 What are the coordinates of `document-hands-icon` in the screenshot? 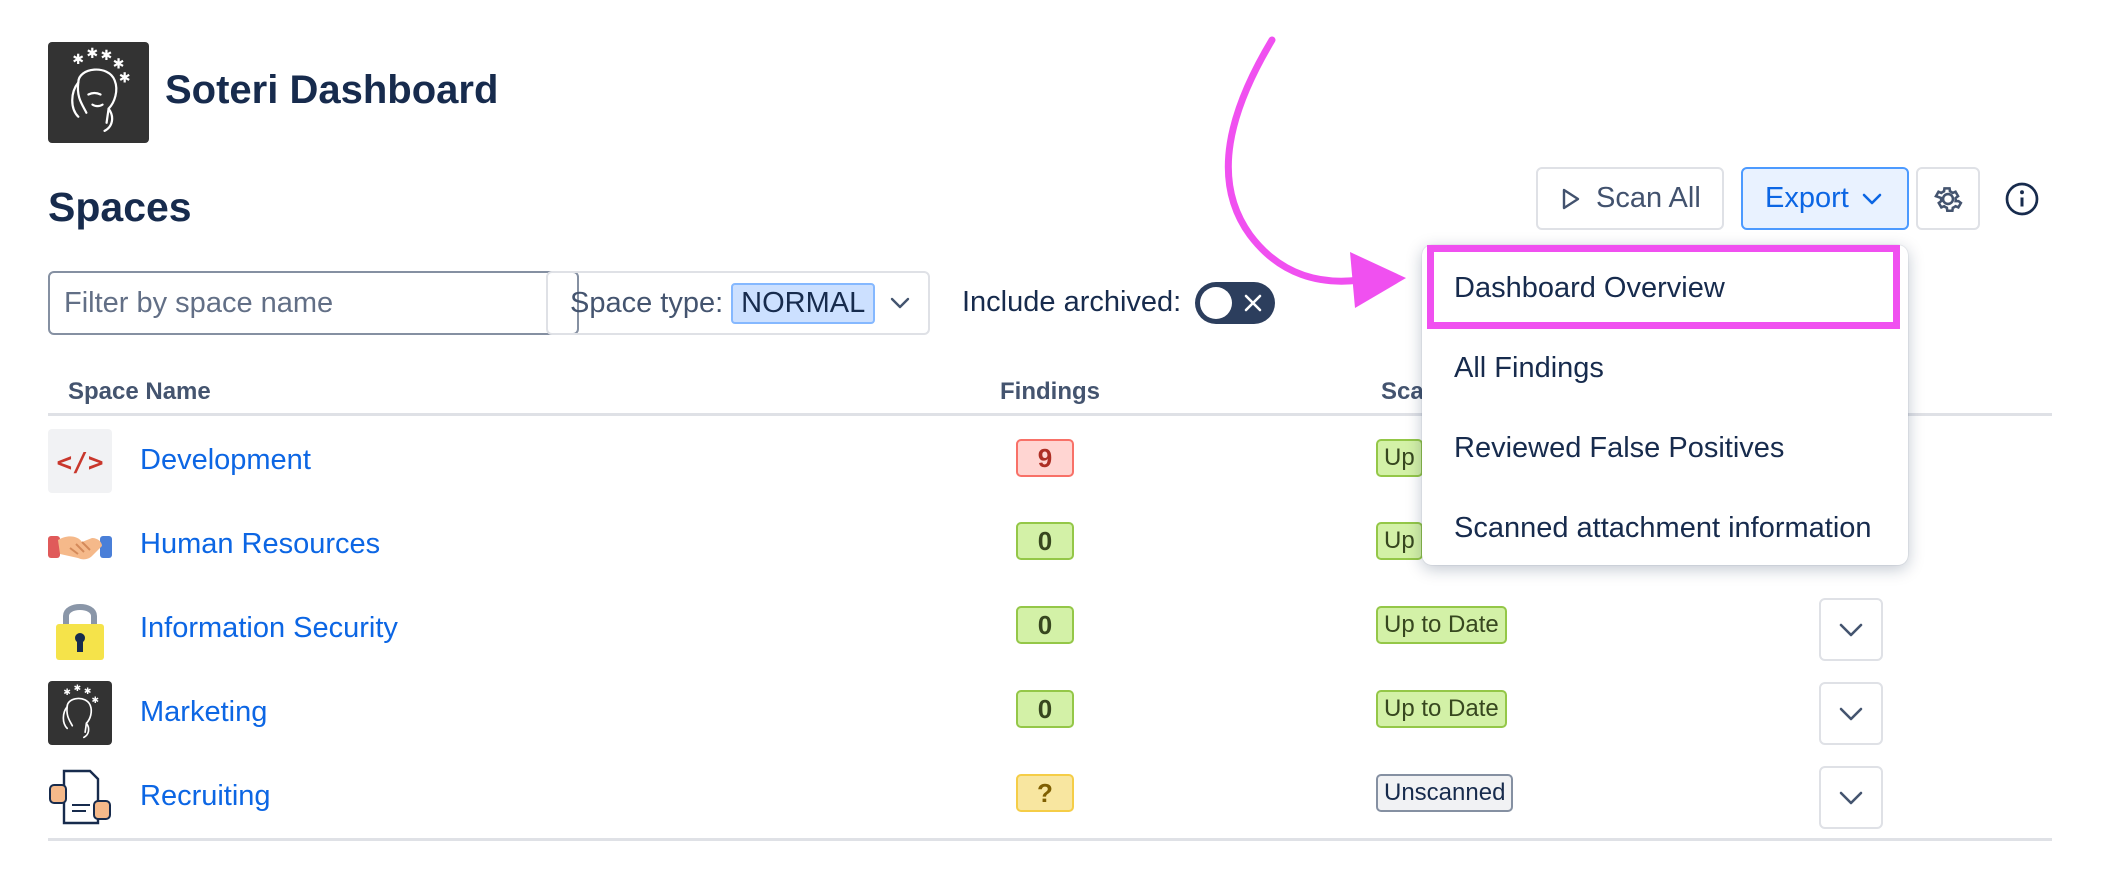 It's located at (80, 797).